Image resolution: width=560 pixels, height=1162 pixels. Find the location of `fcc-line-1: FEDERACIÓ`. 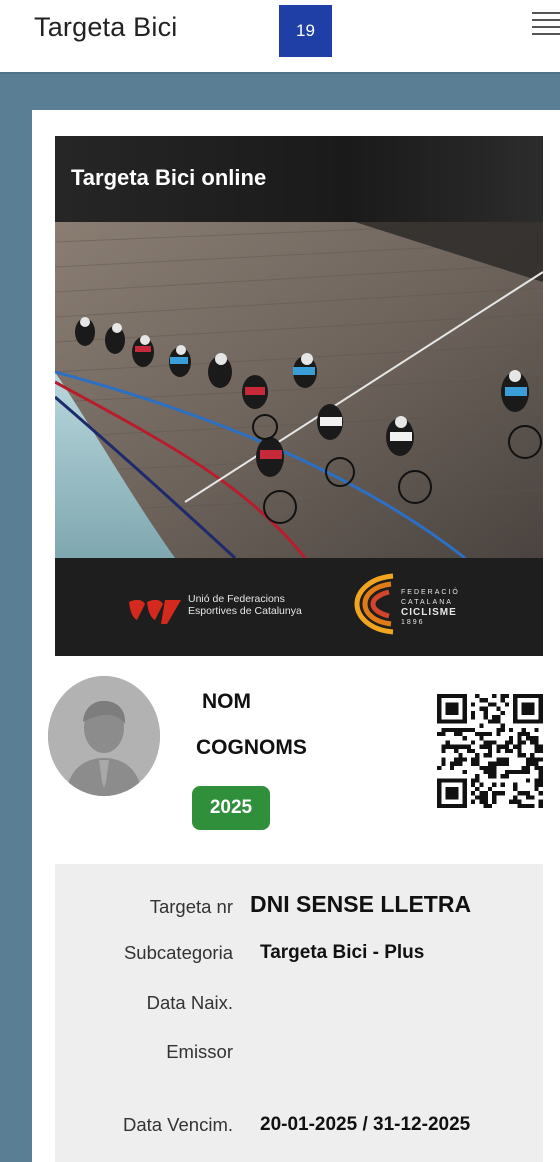

fcc-line-1: FEDERACIÓ is located at coordinates (430, 592).